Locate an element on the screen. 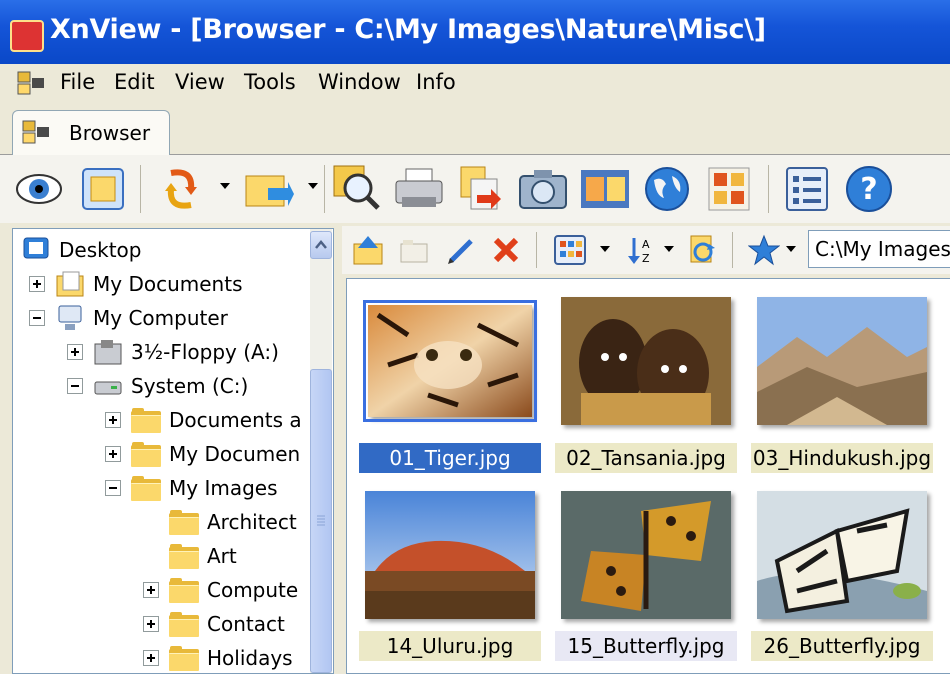 The width and height of the screenshot is (950, 674). svg-text: Z is located at coordinates (646, 258).